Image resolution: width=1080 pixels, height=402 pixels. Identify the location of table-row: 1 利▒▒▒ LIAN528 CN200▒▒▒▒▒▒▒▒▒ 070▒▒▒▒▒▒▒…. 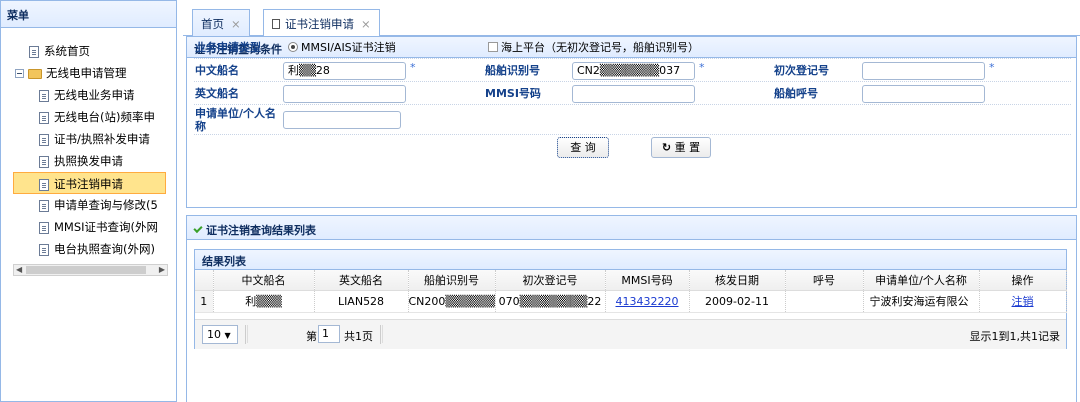
(631, 301).